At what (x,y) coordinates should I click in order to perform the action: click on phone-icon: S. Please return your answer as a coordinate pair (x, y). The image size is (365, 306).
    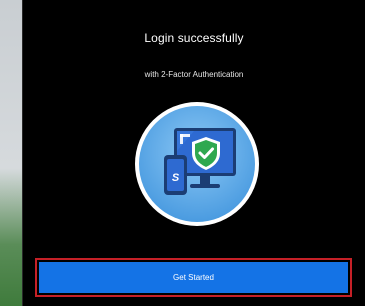
    Looking at the image, I should click on (175, 175).